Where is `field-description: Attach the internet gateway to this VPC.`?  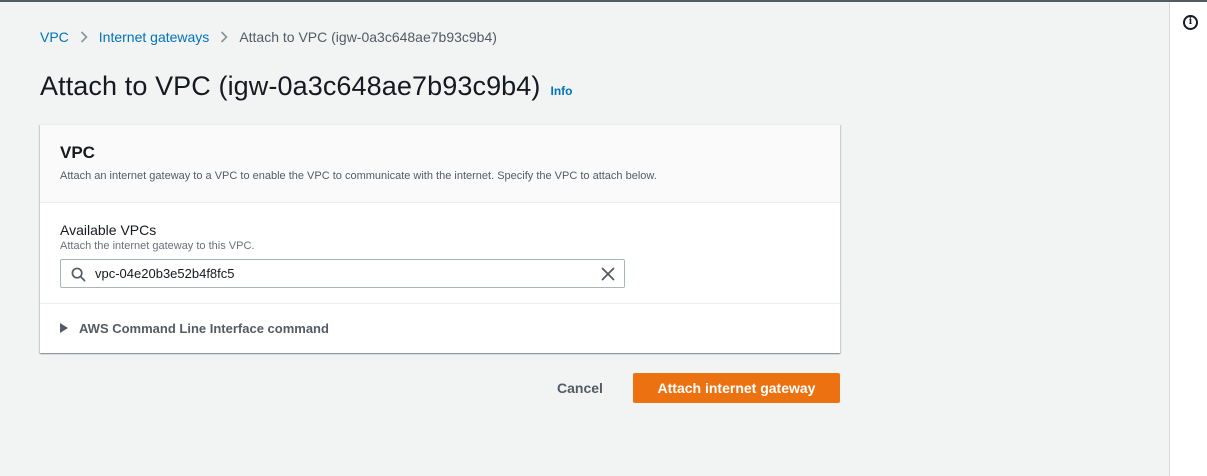 field-description: Attach the internet gateway to this VPC. is located at coordinates (157, 246).